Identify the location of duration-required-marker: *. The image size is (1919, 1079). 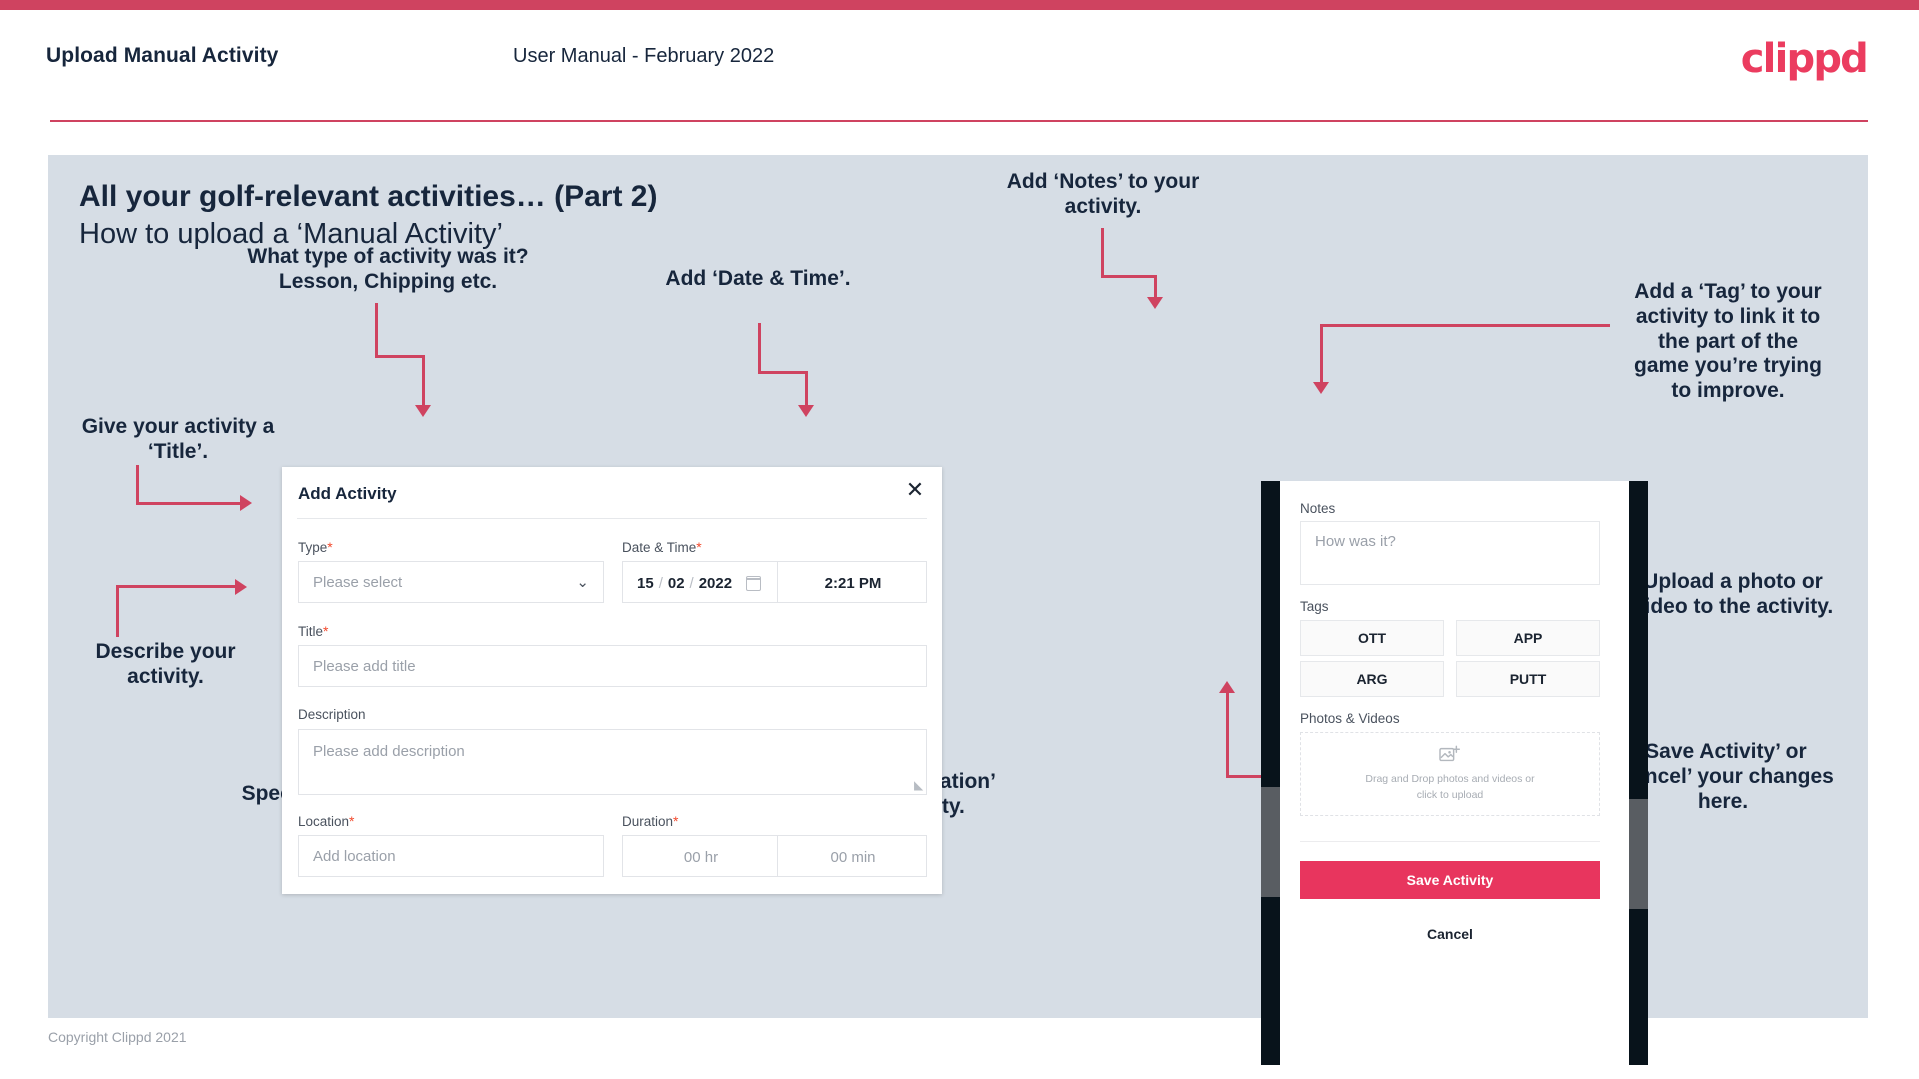
(676, 821).